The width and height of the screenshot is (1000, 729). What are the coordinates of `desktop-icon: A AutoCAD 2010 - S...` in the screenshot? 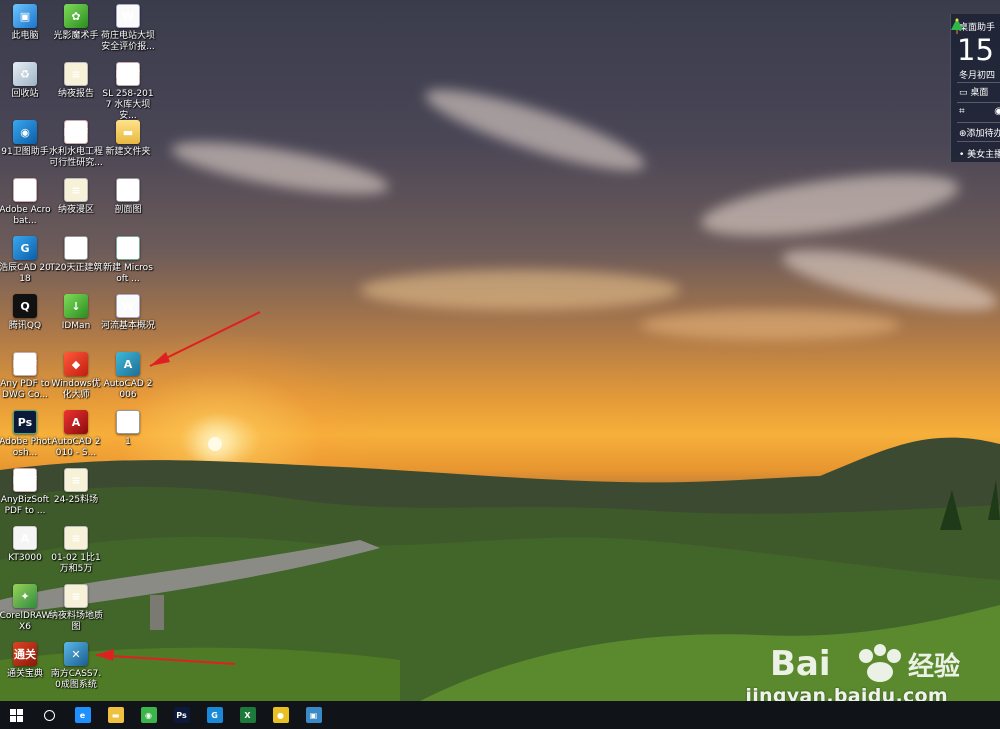 It's located at (76, 434).